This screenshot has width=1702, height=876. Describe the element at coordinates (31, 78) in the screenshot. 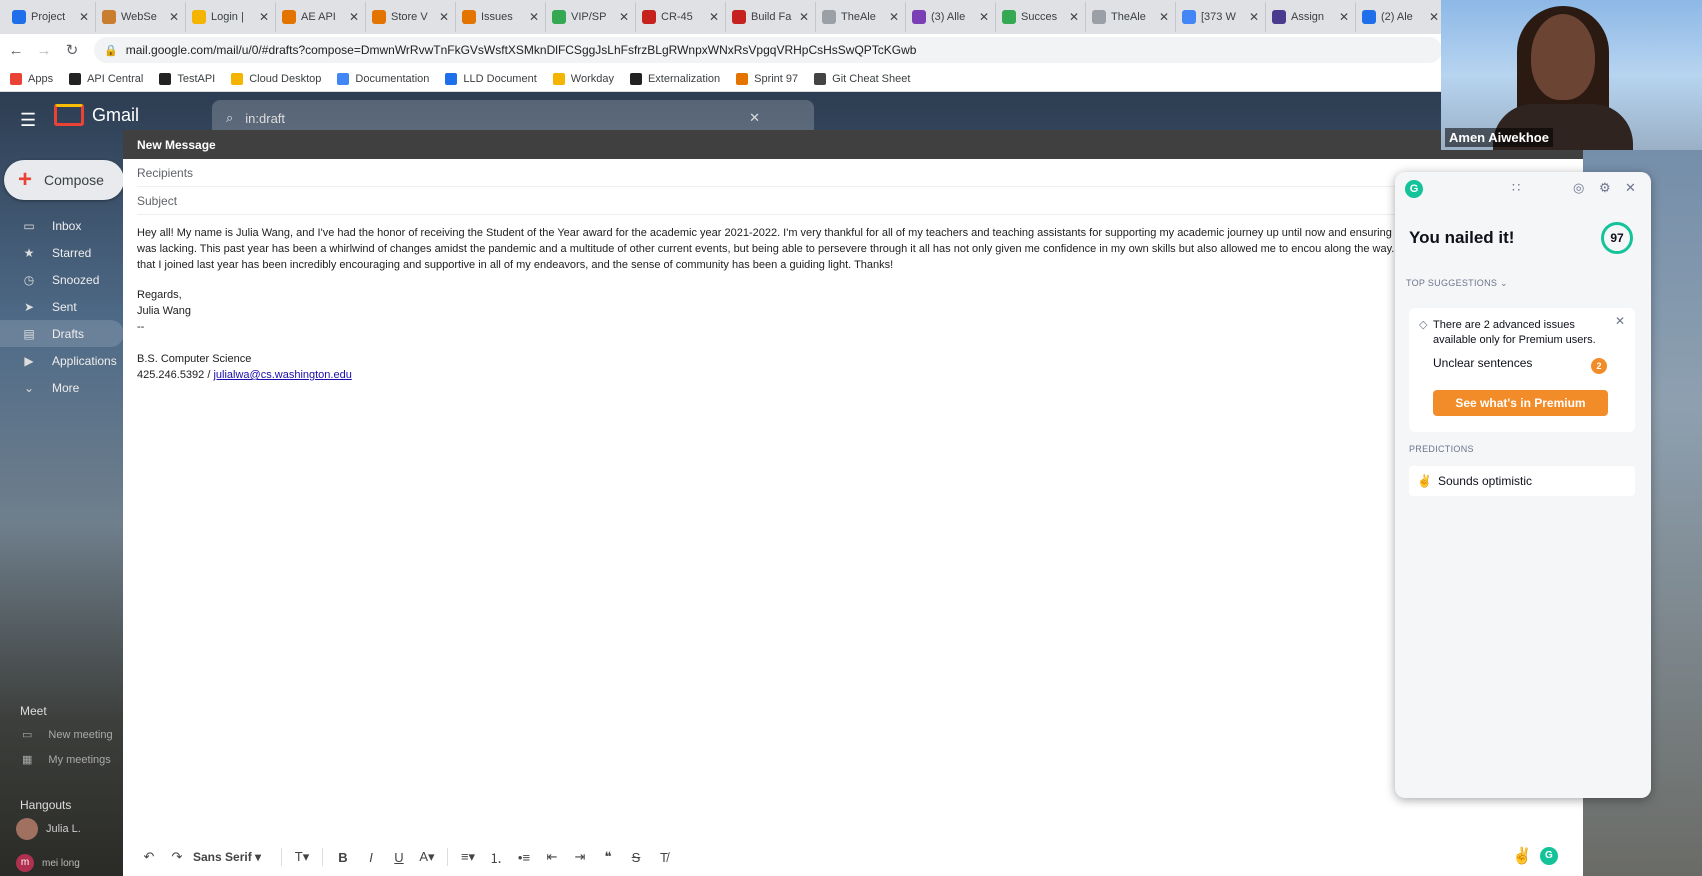

I see `bookmark-item: Apps` at that location.